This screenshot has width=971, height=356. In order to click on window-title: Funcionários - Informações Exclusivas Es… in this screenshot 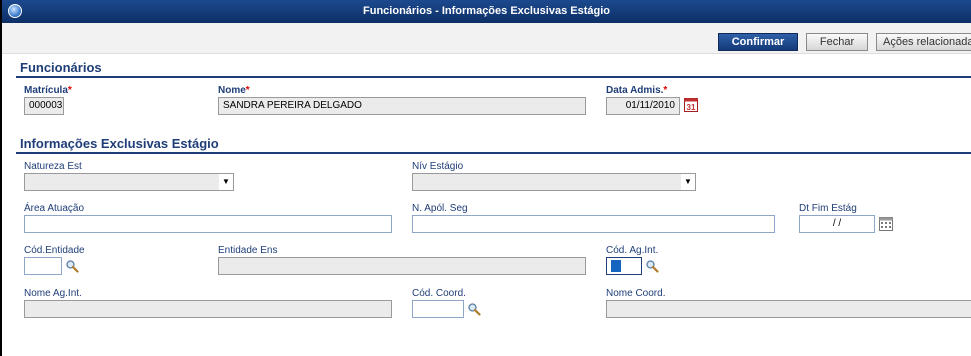, I will do `click(486, 11)`.